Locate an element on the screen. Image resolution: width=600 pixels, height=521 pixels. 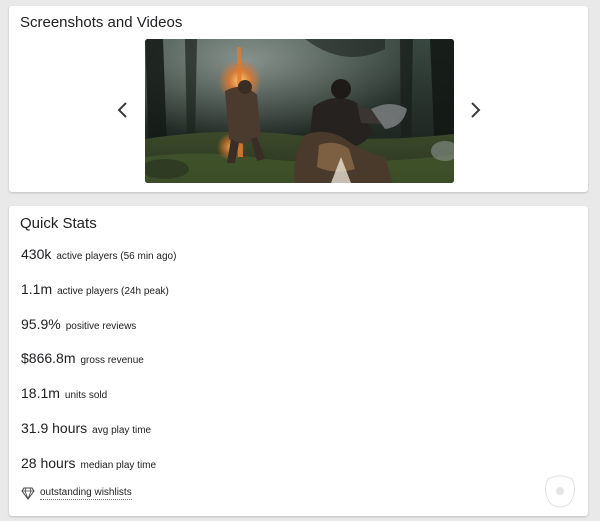
chevron-right-icon is located at coordinates (475, 110).